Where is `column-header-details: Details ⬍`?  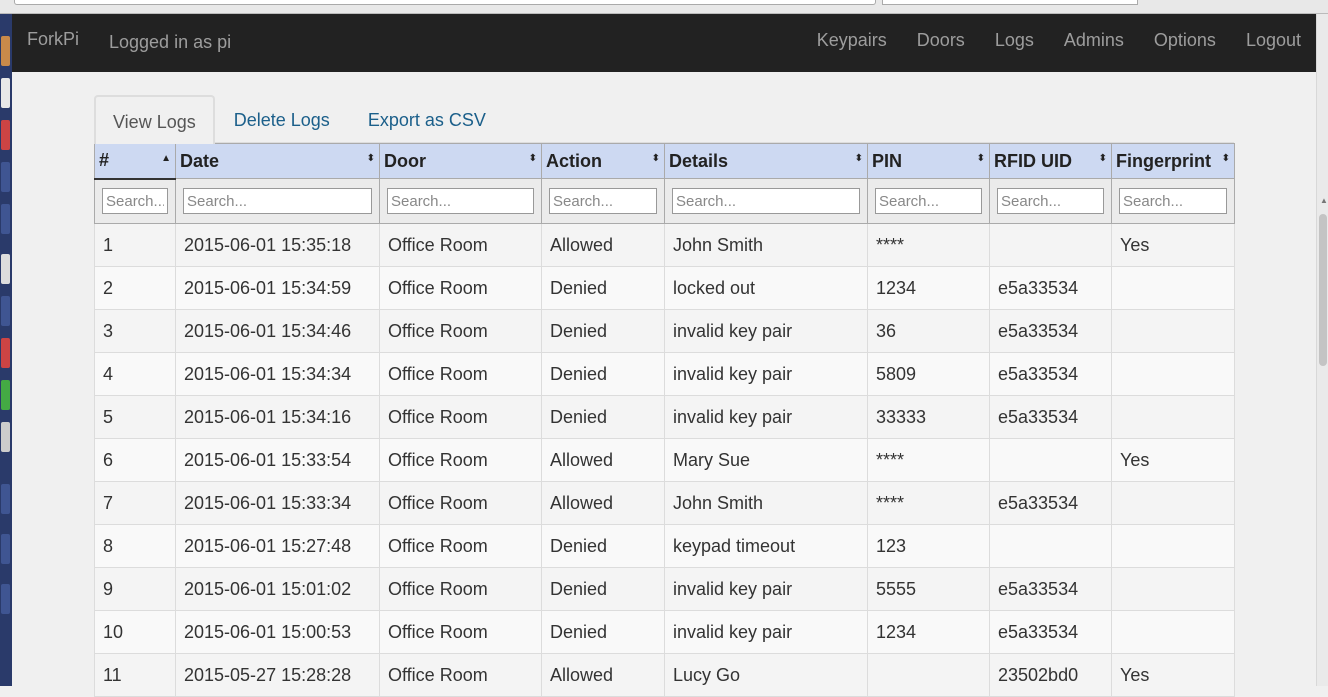 column-header-details: Details ⬍ is located at coordinates (766, 161).